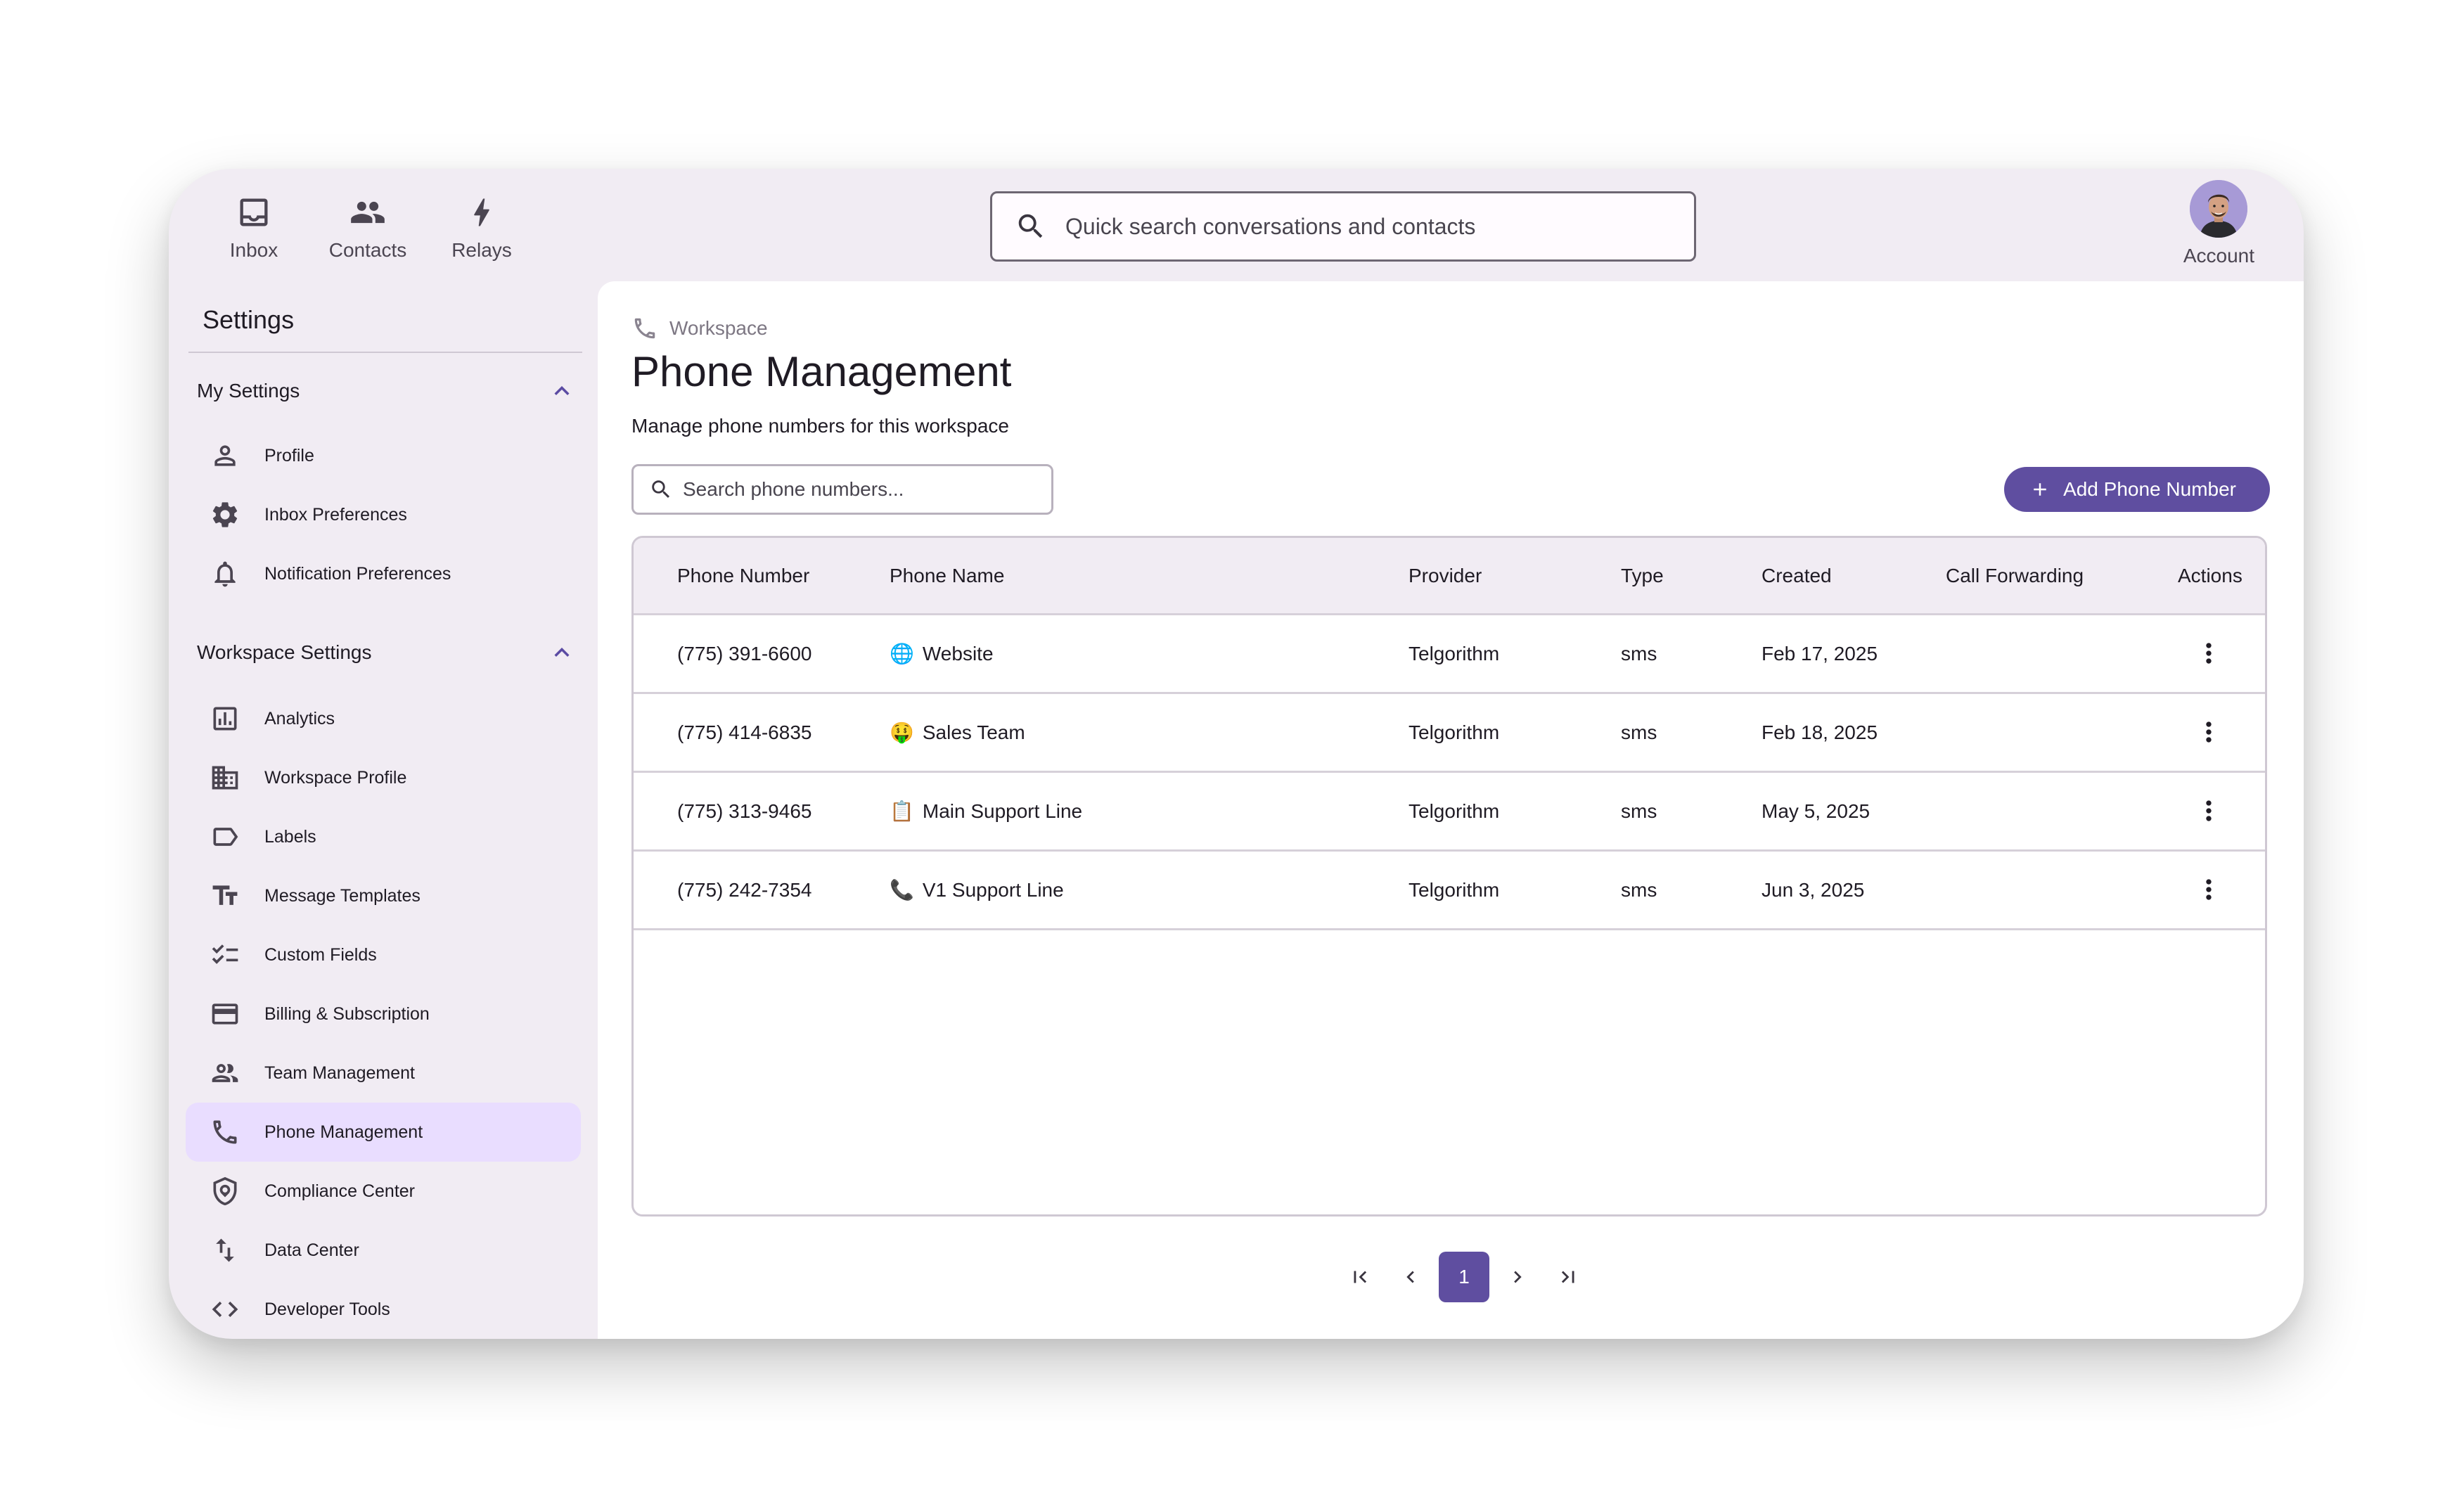  I want to click on add-phone-number-button: Add Phone Number, so click(2137, 489).